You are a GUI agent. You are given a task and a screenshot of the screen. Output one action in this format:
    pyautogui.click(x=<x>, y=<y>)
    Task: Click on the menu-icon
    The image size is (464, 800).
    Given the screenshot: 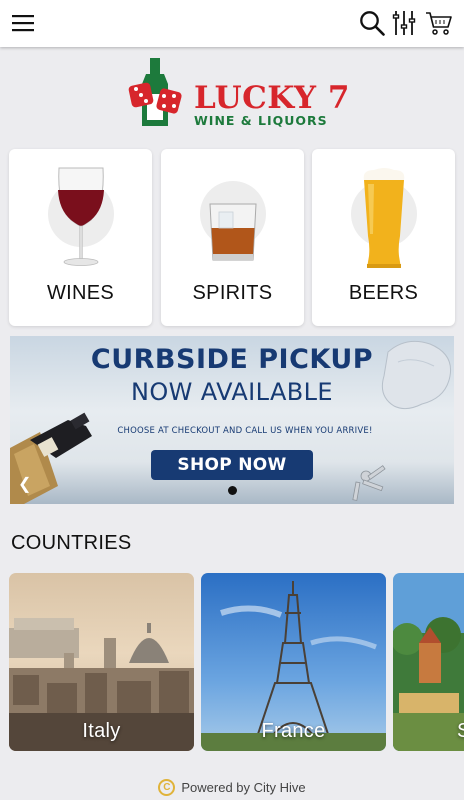 What is the action you would take?
    pyautogui.click(x=23, y=23)
    